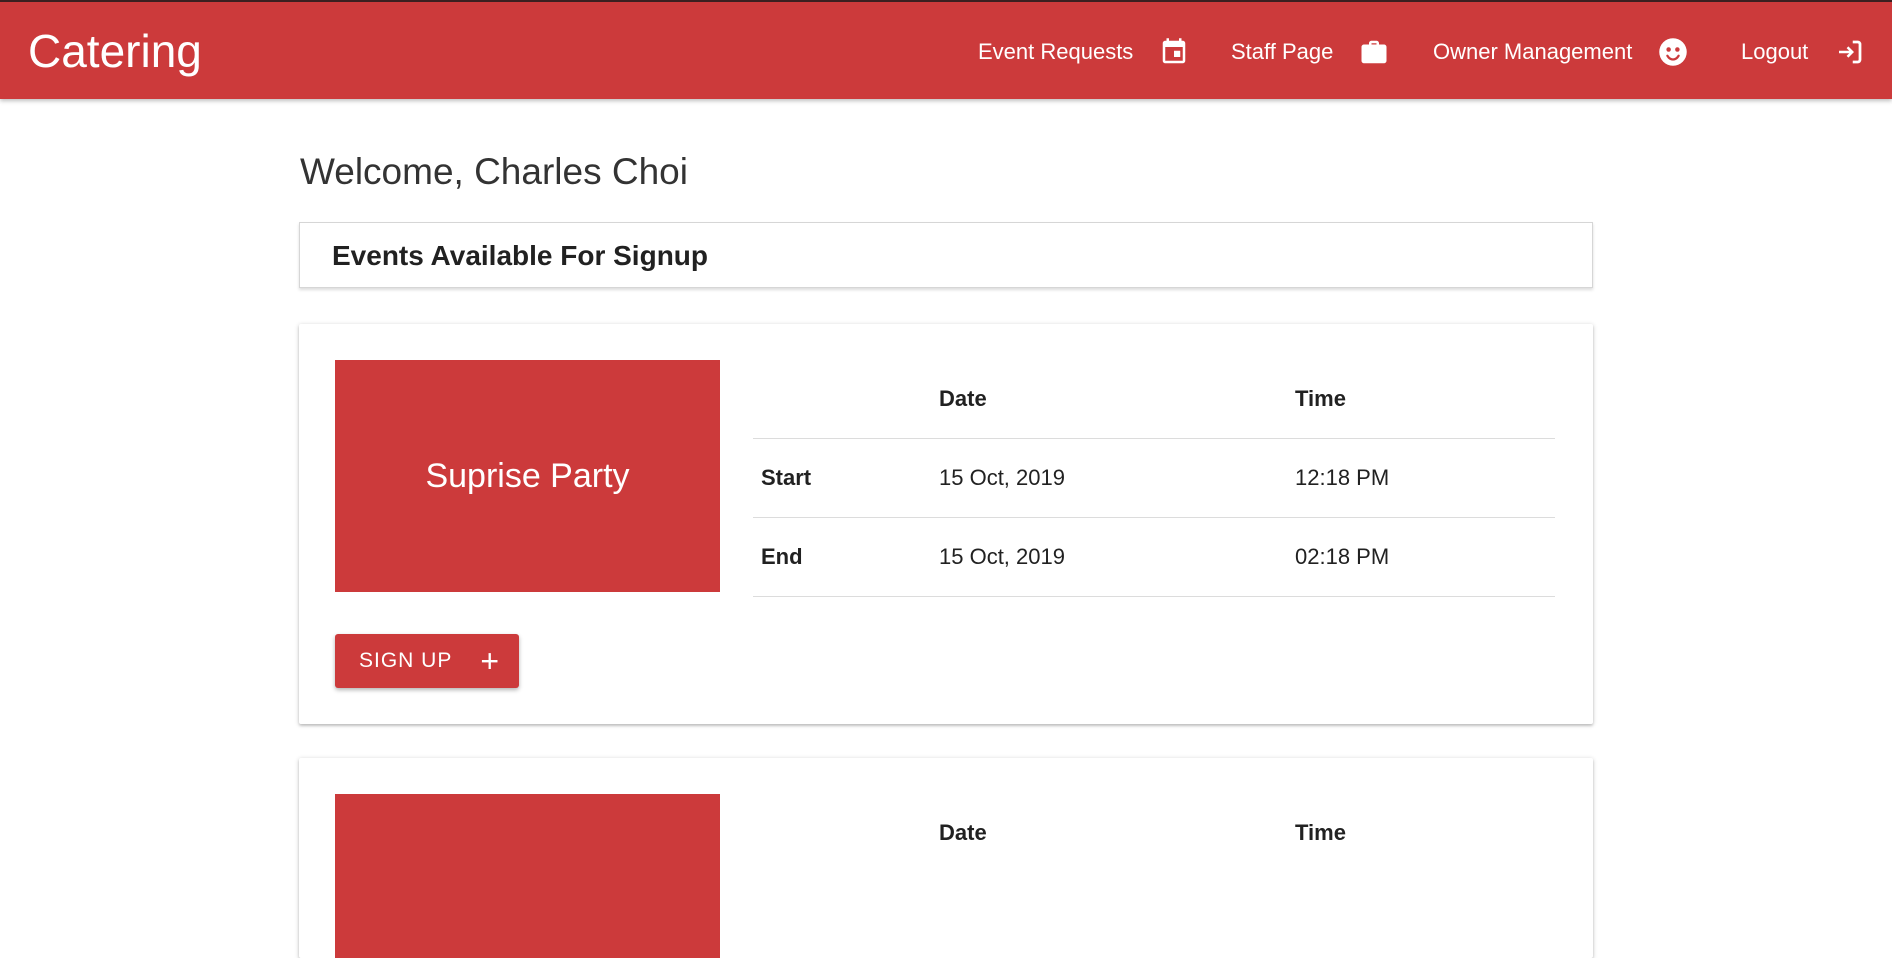 The height and width of the screenshot is (958, 1892). Describe the element at coordinates (494, 171) in the screenshot. I see `welcome-heading: Welcome, Charles Choi` at that location.